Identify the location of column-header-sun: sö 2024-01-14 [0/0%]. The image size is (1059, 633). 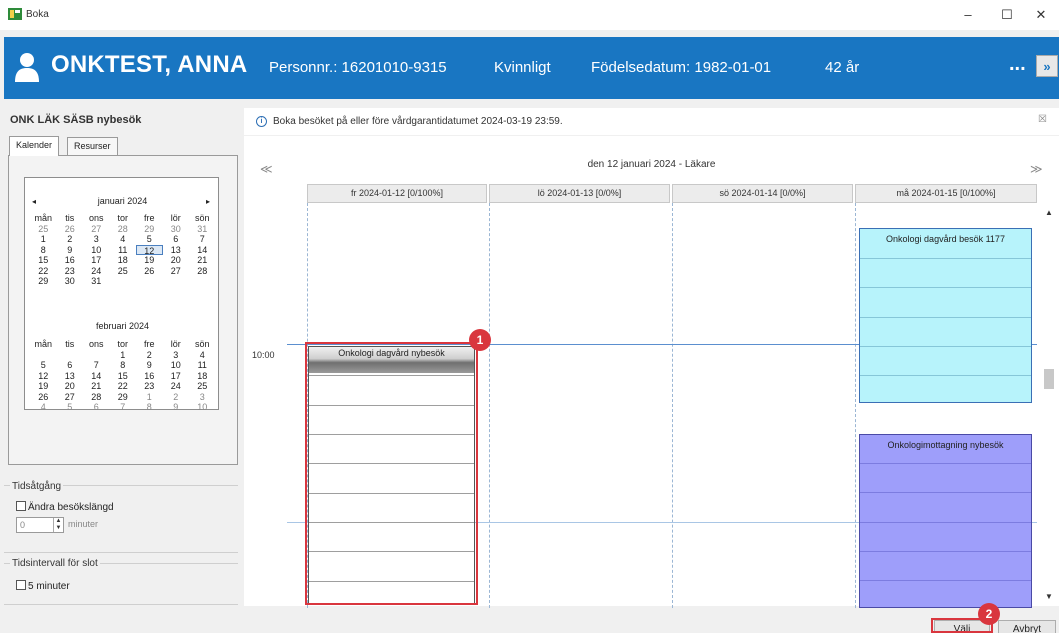
(762, 193).